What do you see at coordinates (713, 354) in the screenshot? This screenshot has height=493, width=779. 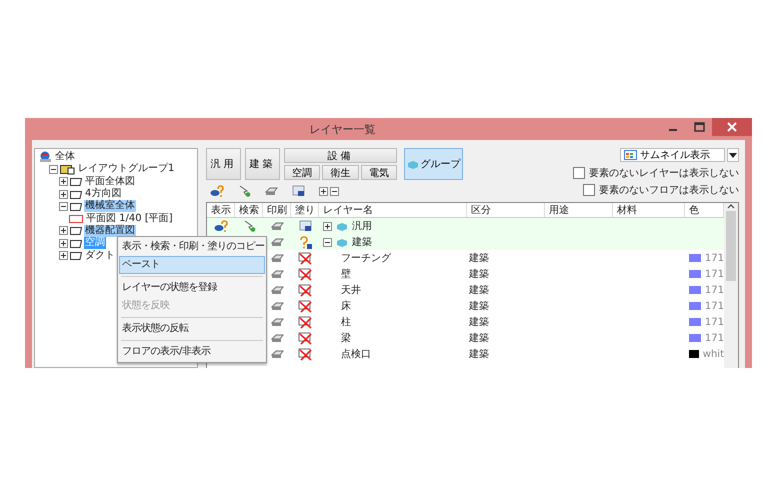 I see `color-value: whit` at bounding box center [713, 354].